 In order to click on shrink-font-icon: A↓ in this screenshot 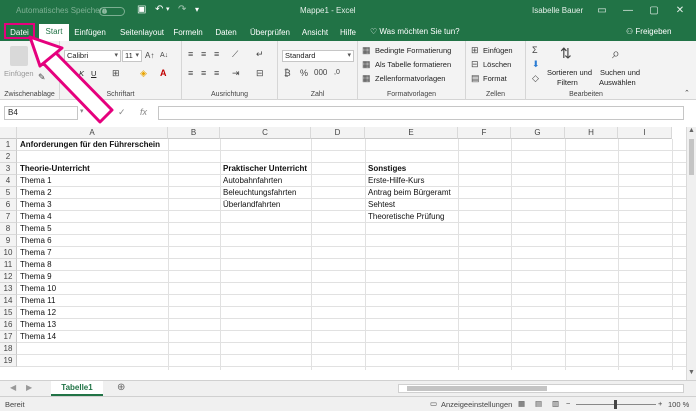, I will do `click(164, 56)`.